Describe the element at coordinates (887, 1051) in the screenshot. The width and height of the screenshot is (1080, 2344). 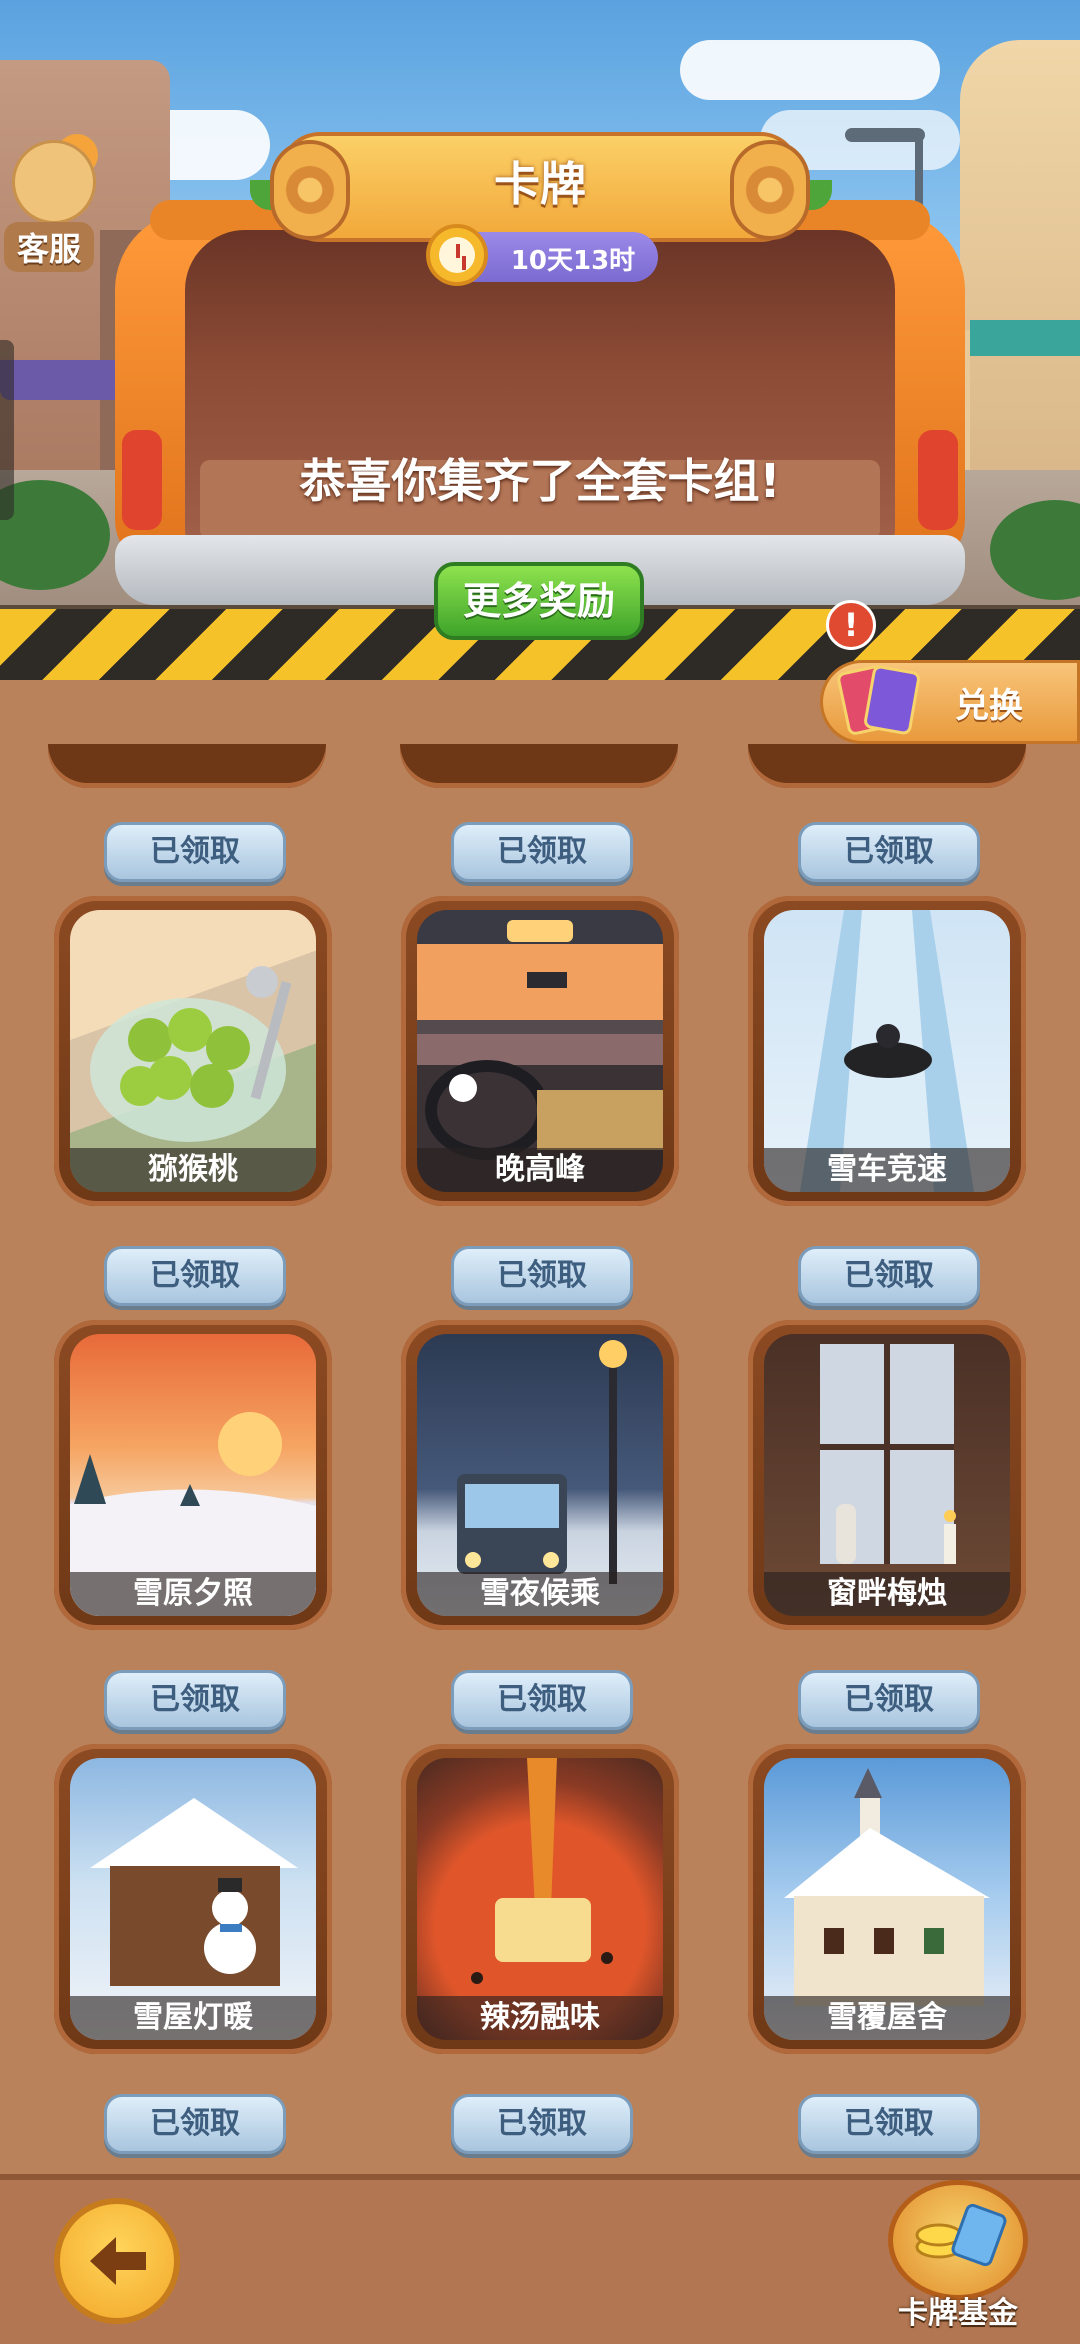
I see `card-bobsled: 雪车竞速` at that location.